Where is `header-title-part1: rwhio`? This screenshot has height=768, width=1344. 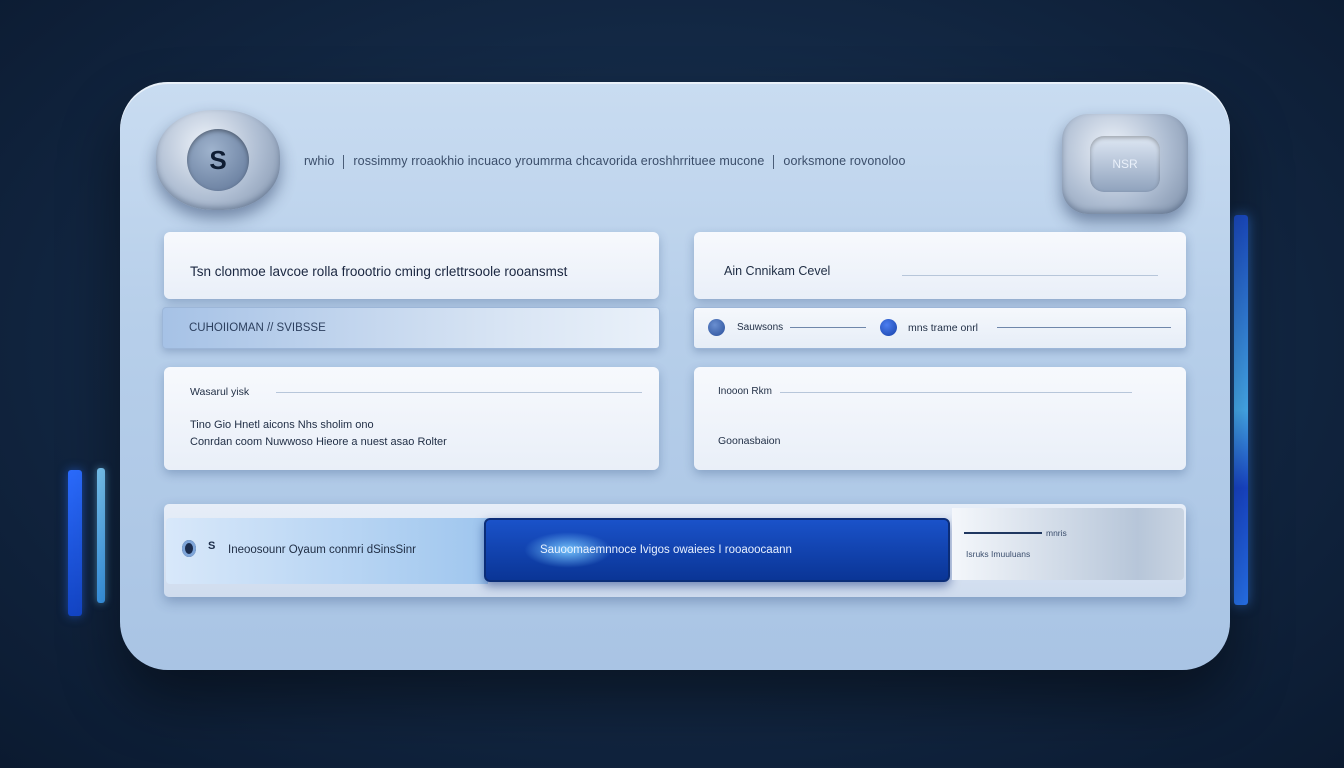
header-title-part1: rwhio is located at coordinates (319, 161).